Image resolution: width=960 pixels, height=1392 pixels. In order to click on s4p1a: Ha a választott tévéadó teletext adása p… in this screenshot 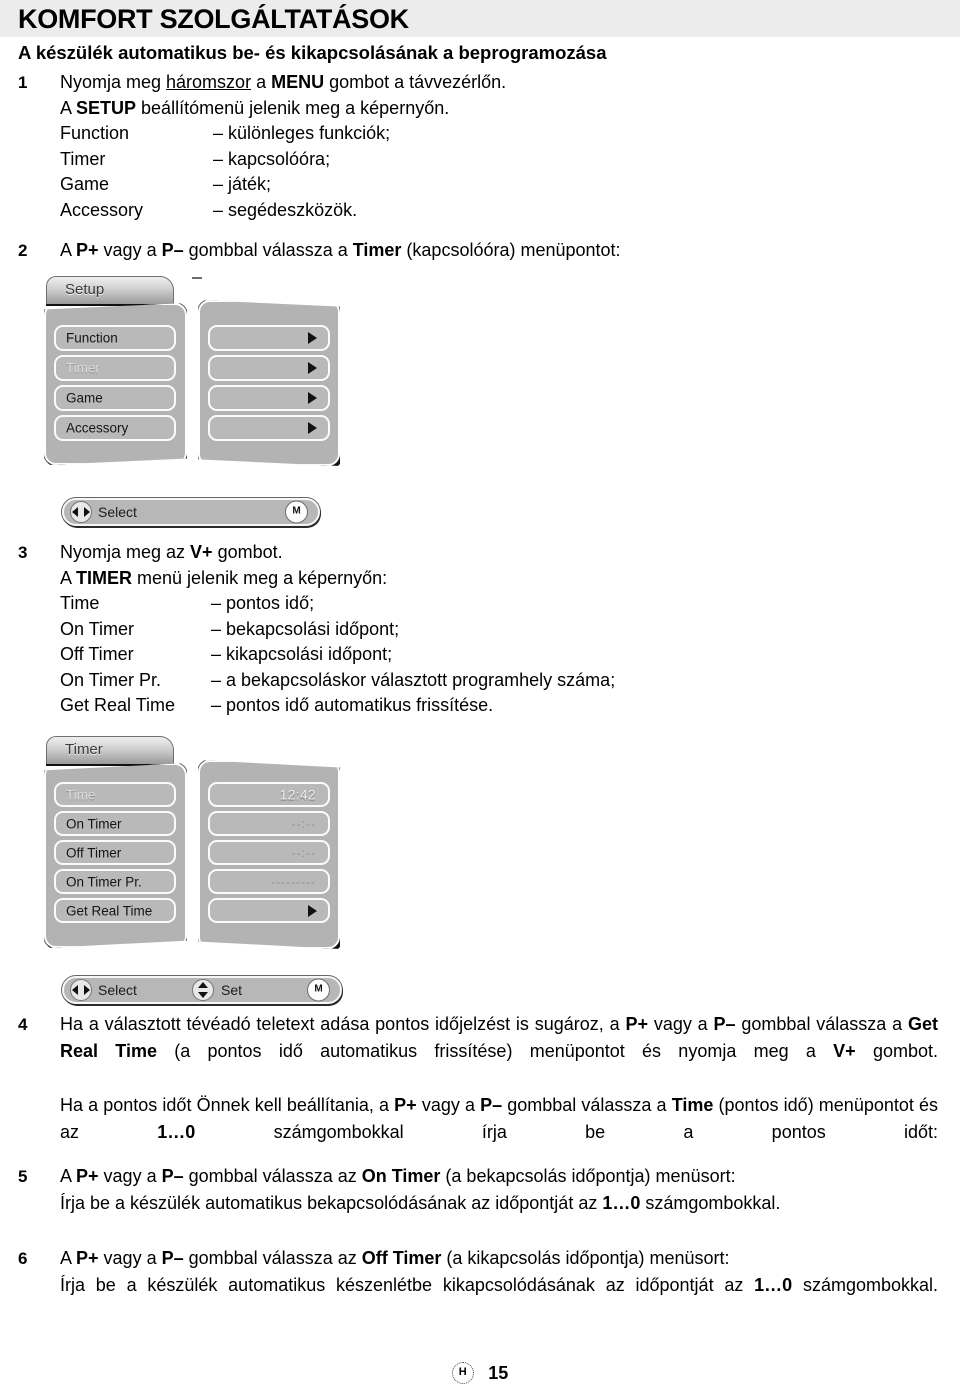, I will do `click(343, 1024)`.